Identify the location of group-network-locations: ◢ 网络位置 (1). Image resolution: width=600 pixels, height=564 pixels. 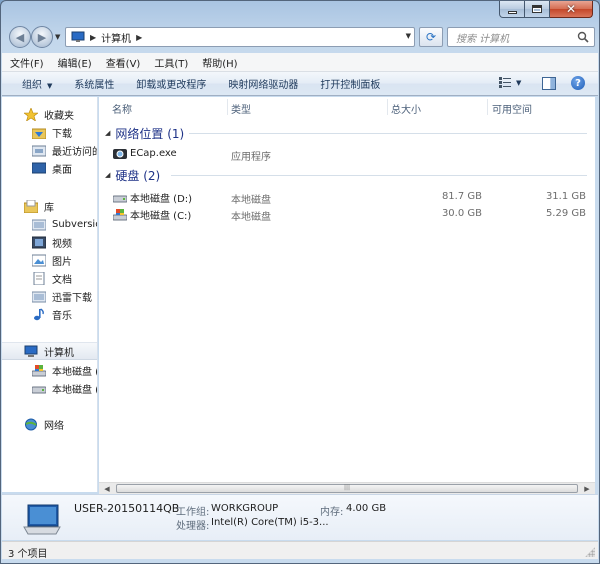
(144, 133).